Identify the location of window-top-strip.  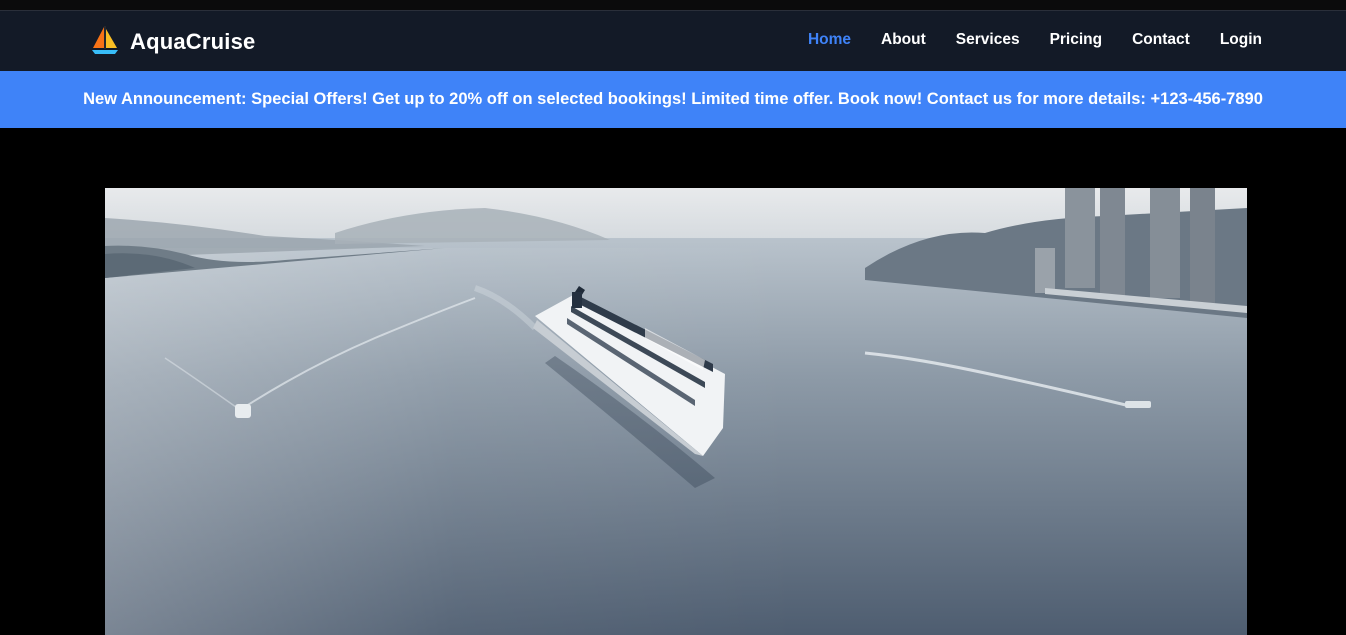
(673, 5).